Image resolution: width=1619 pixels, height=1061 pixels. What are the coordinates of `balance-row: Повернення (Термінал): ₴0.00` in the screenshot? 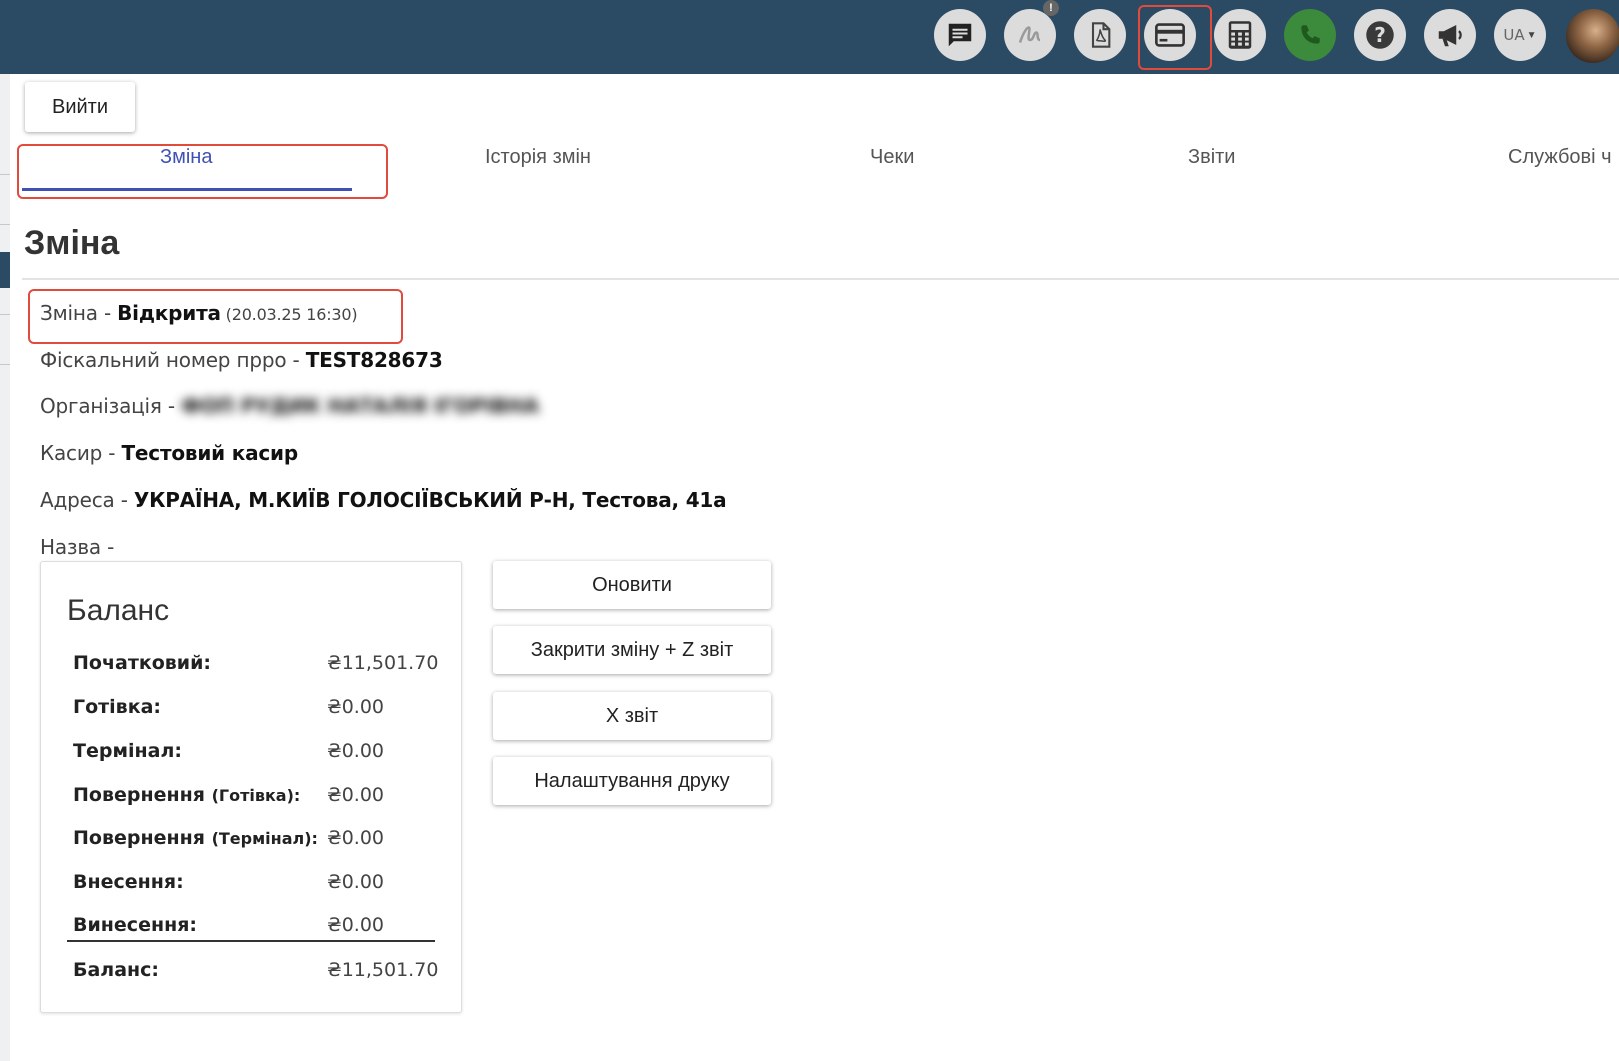 It's located at (253, 842).